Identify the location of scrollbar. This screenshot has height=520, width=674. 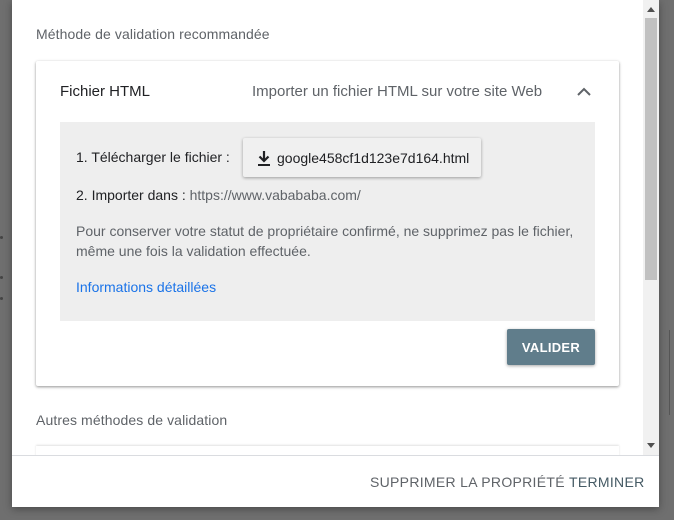
(651, 227).